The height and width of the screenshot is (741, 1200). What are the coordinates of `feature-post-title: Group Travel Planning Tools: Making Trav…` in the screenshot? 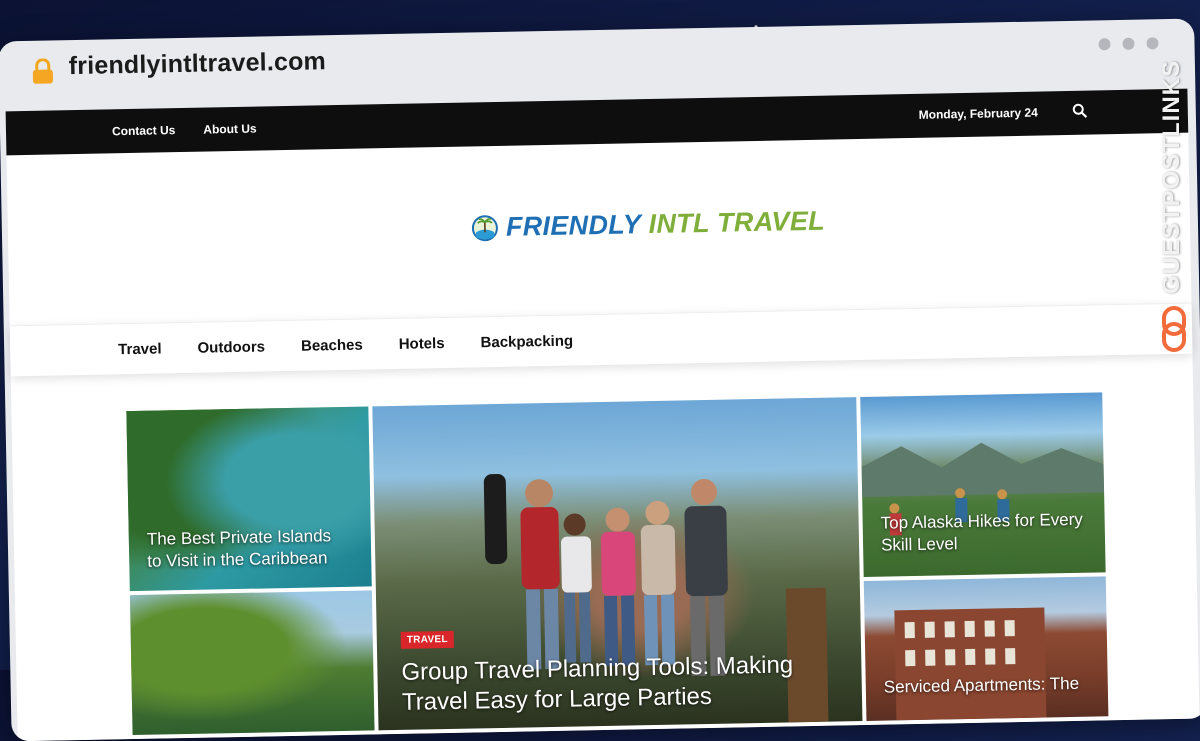 It's located at (621, 683).